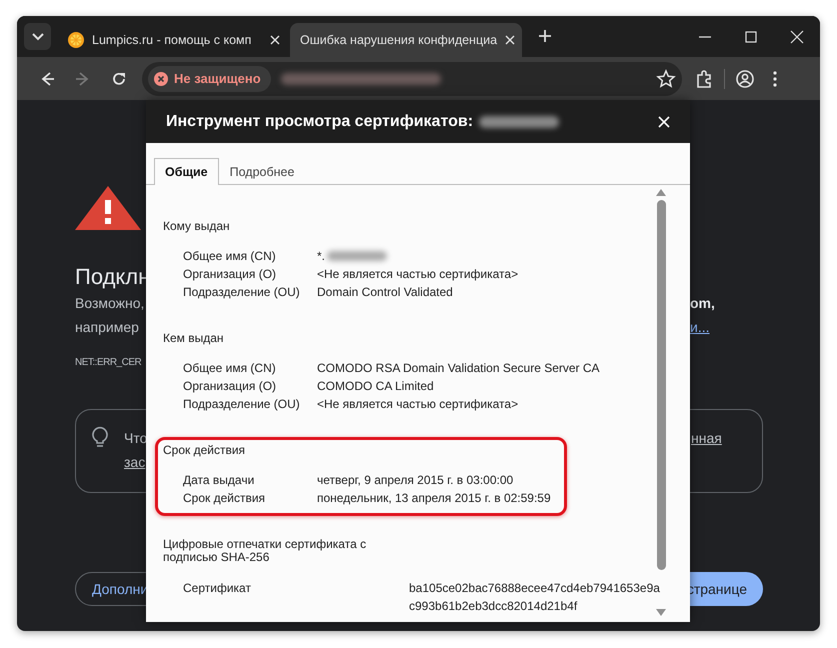  I want to click on section-heading: Срок действия, so click(204, 450).